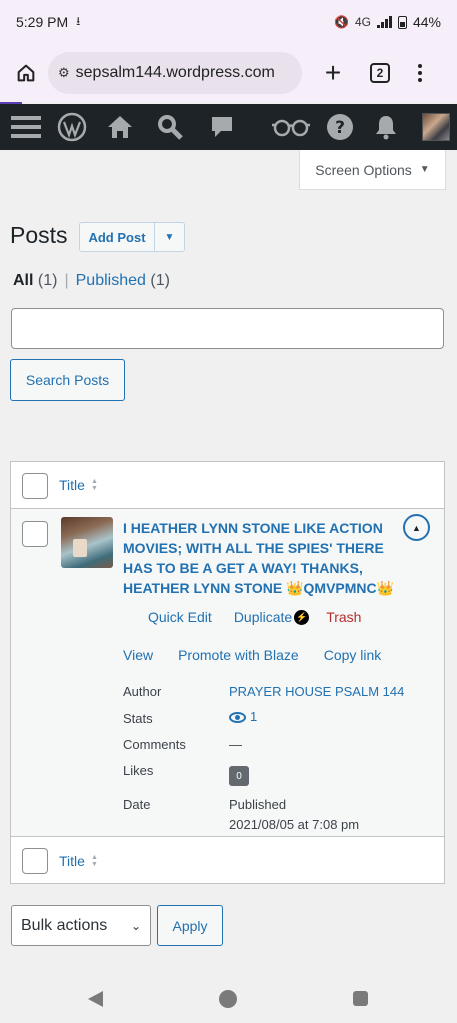 Image resolution: width=457 pixels, height=1023 pixels. I want to click on eye-icon, so click(237, 718).